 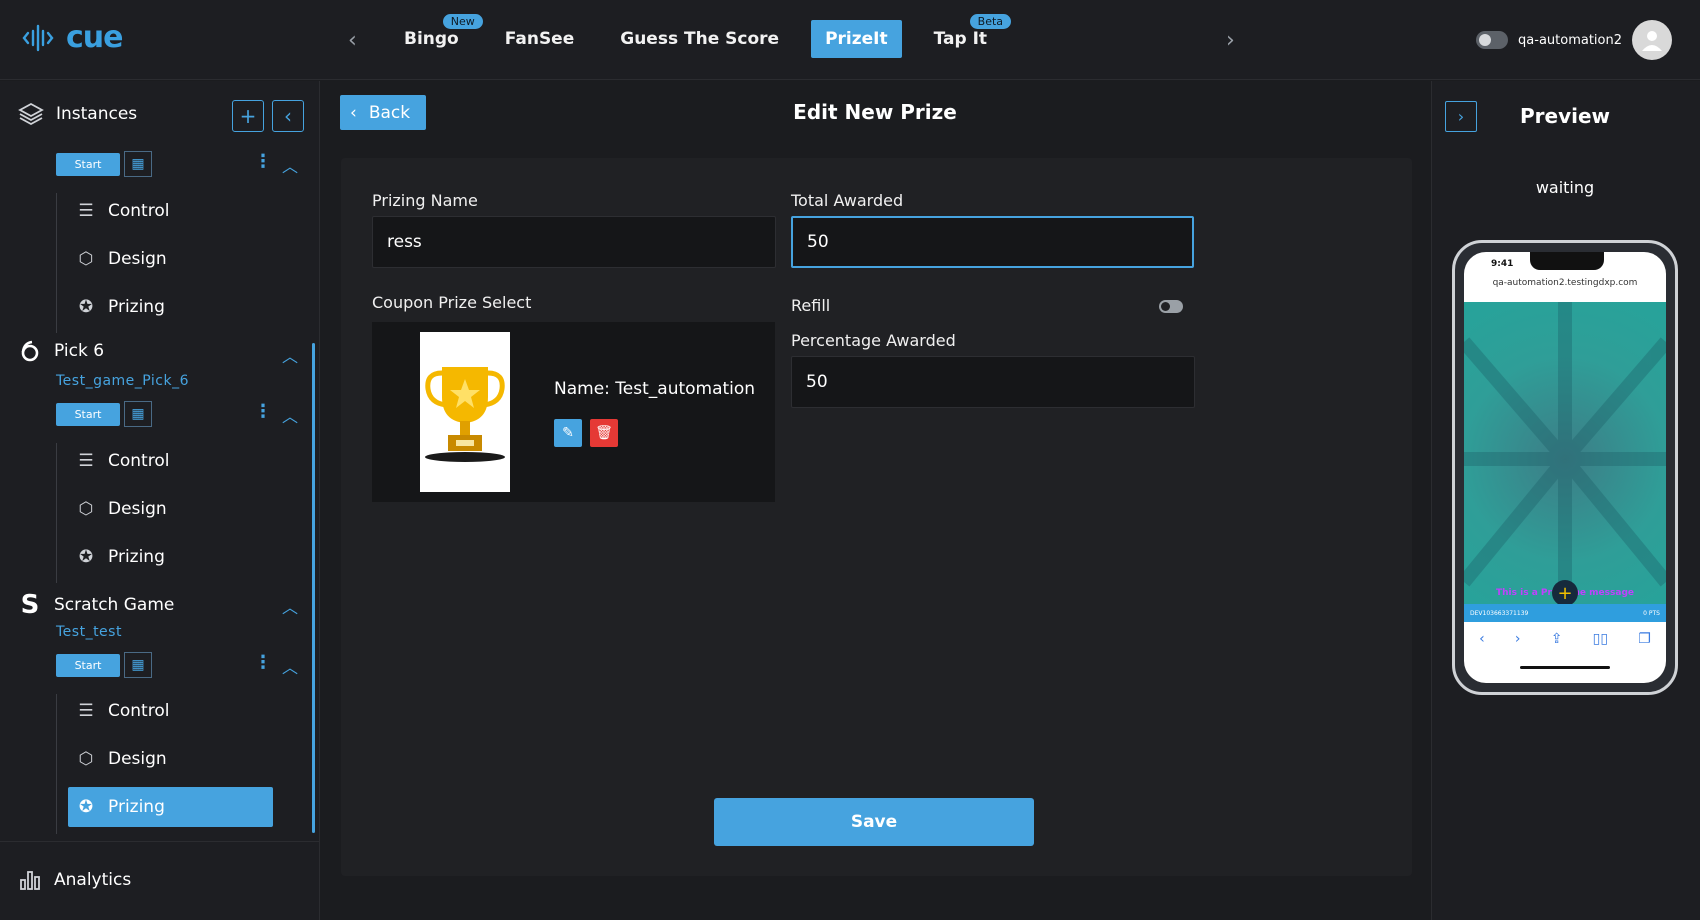 What do you see at coordinates (1499, 613) in the screenshot?
I see `player-id: DEV103663371139` at bounding box center [1499, 613].